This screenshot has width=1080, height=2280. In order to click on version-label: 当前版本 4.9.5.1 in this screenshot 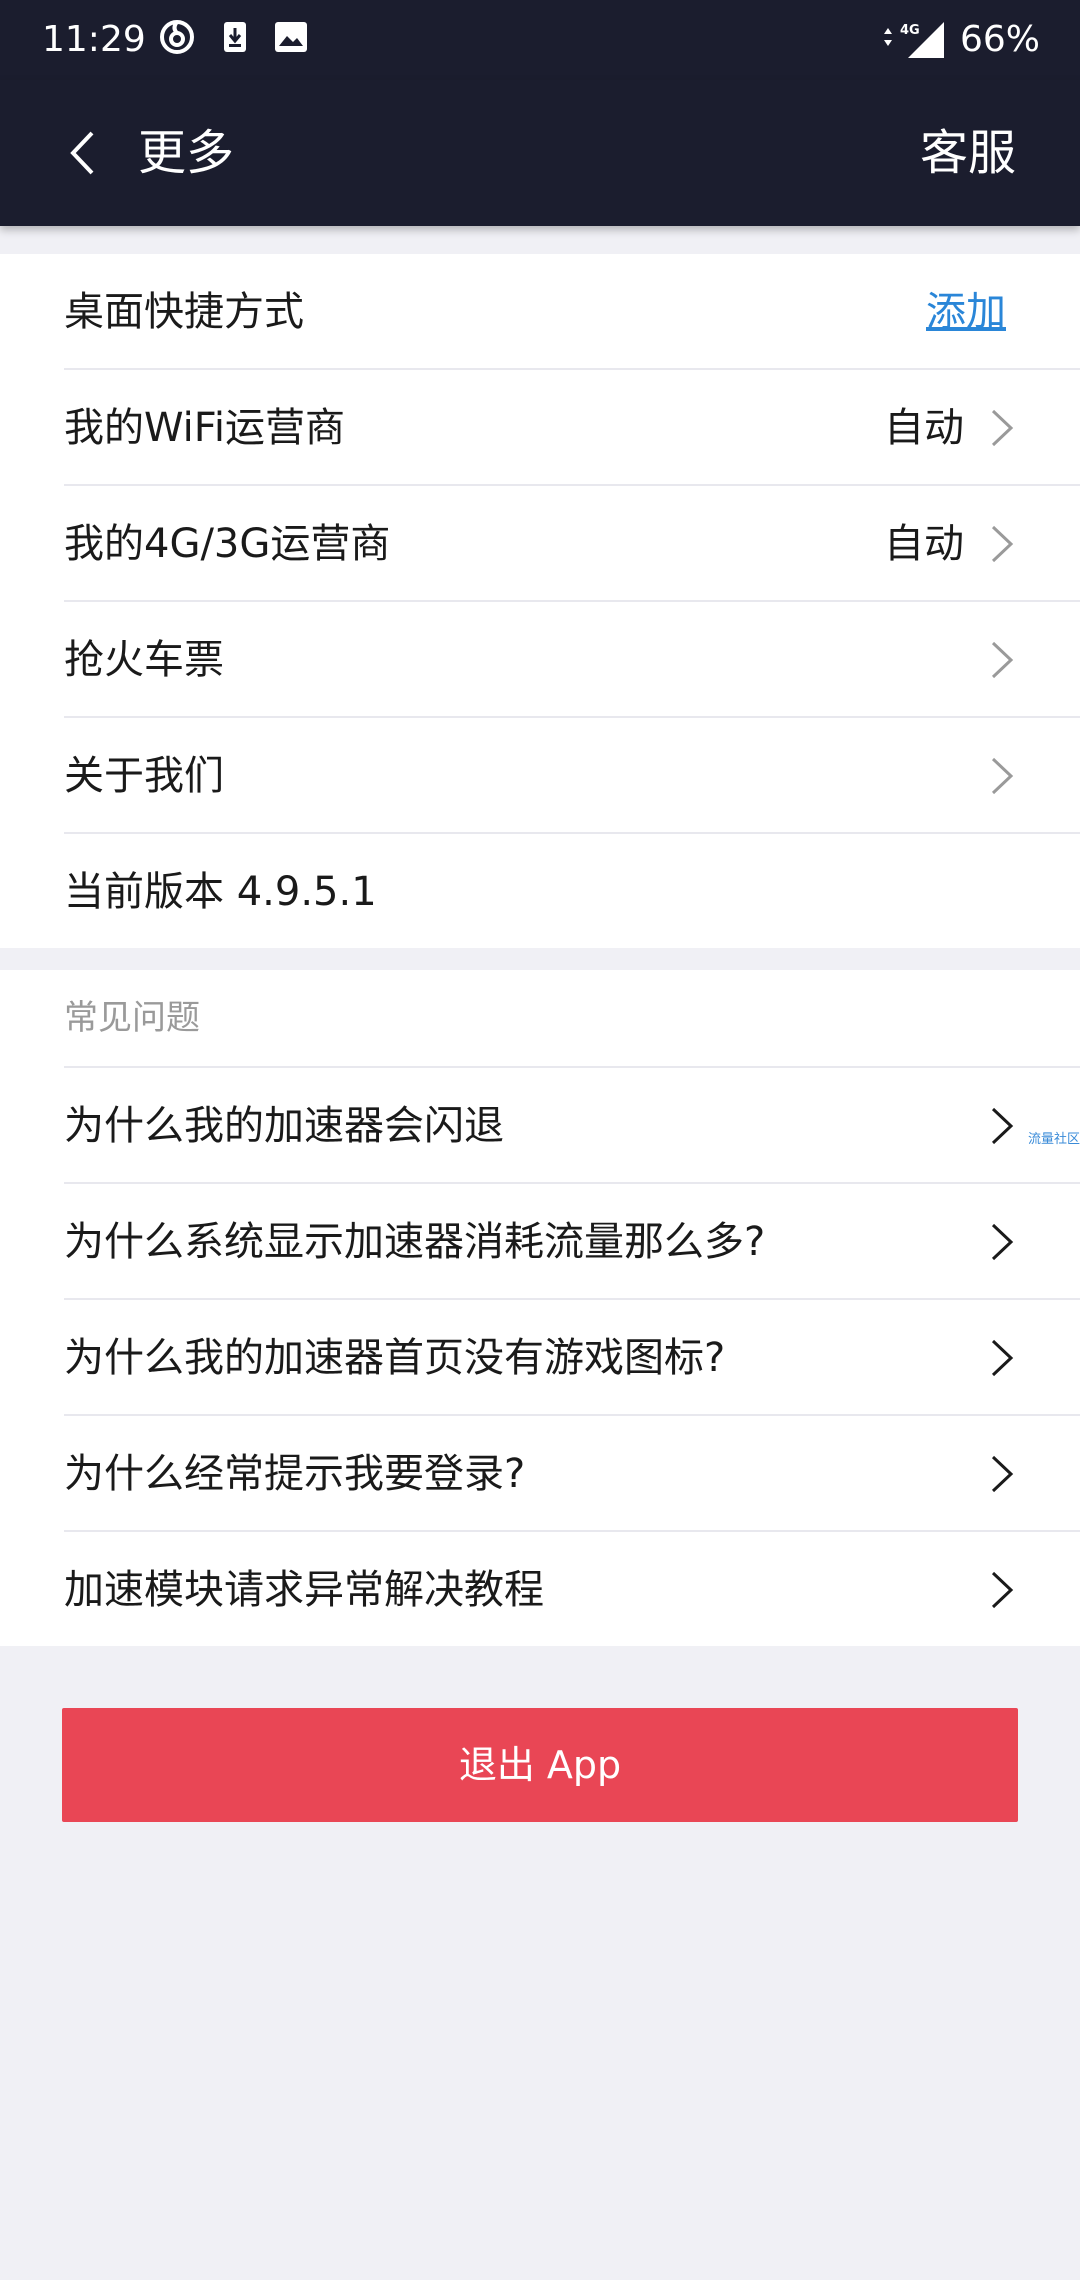, I will do `click(220, 892)`.